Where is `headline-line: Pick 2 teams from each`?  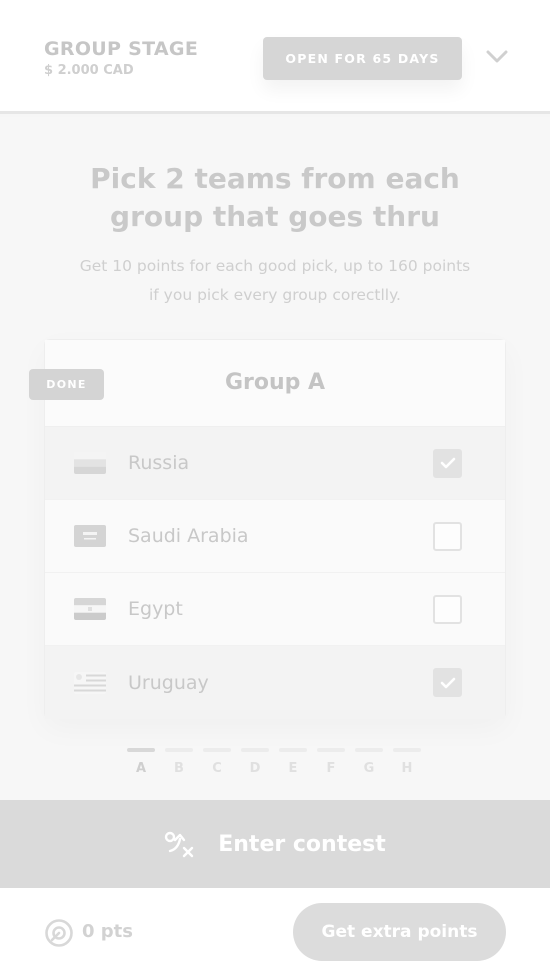 headline-line: Pick 2 teams from each is located at coordinates (275, 178).